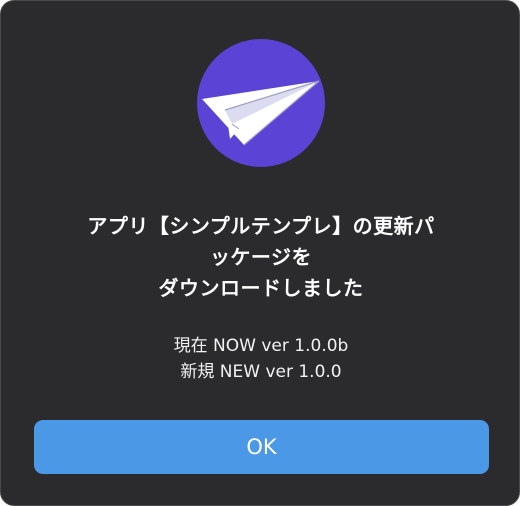  What do you see at coordinates (261, 447) in the screenshot?
I see `ok-button: OK` at bounding box center [261, 447].